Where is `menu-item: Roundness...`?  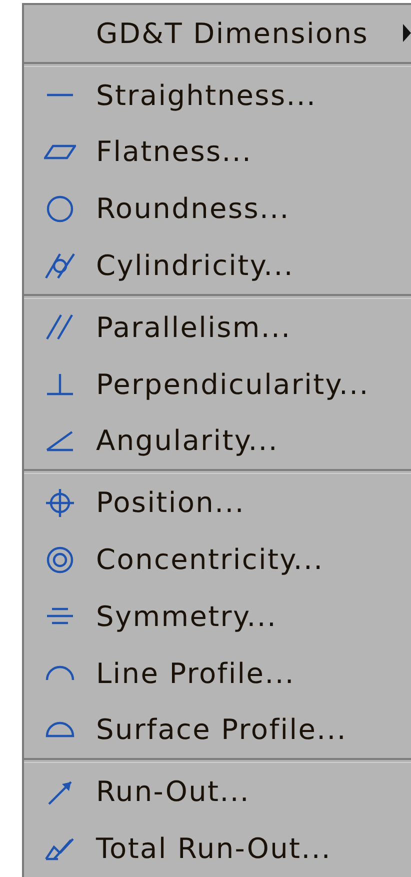
menu-item: Roundness... is located at coordinates (217, 209).